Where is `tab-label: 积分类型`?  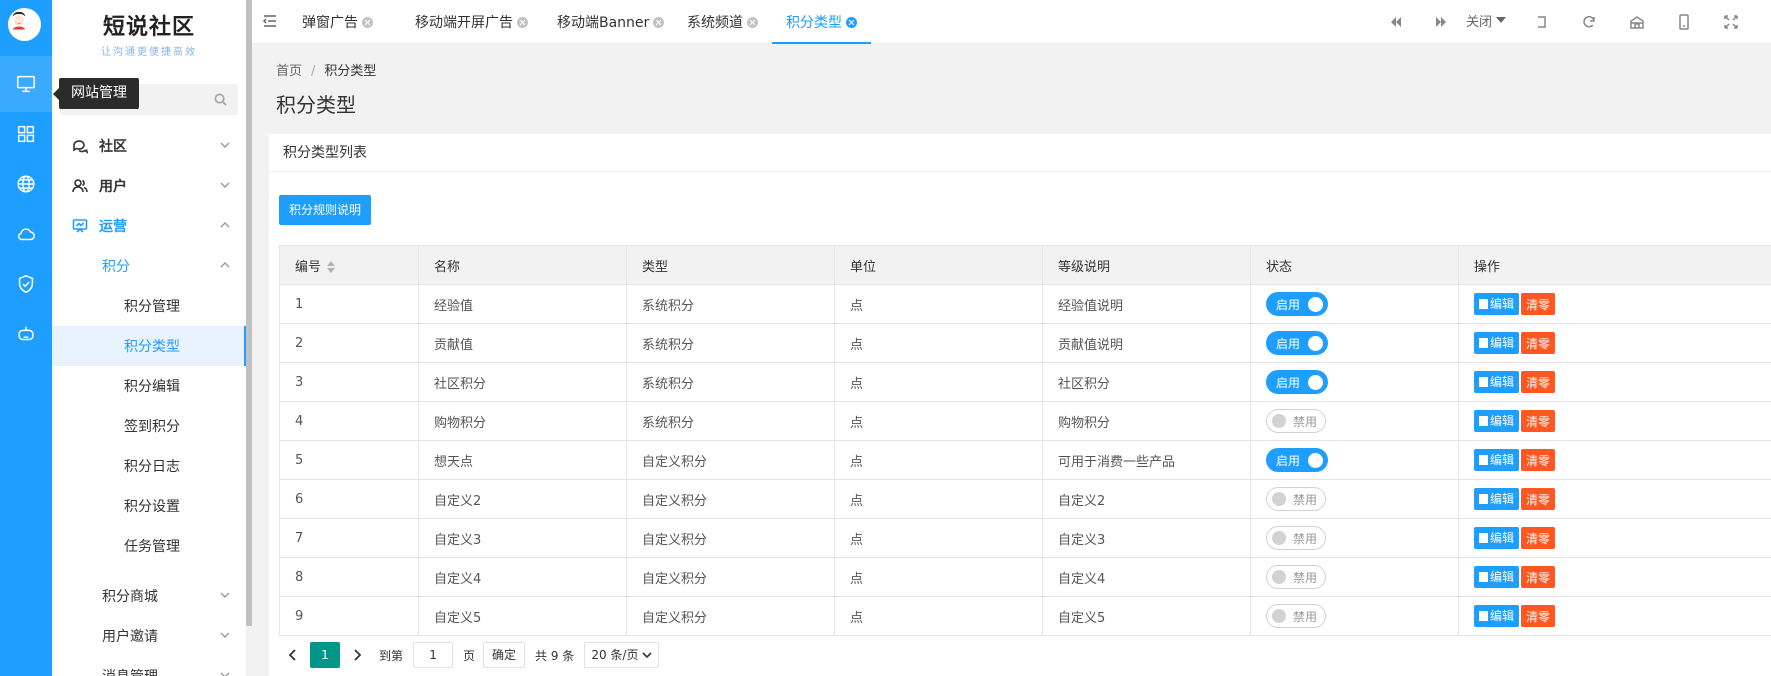 tab-label: 积分类型 is located at coordinates (814, 23).